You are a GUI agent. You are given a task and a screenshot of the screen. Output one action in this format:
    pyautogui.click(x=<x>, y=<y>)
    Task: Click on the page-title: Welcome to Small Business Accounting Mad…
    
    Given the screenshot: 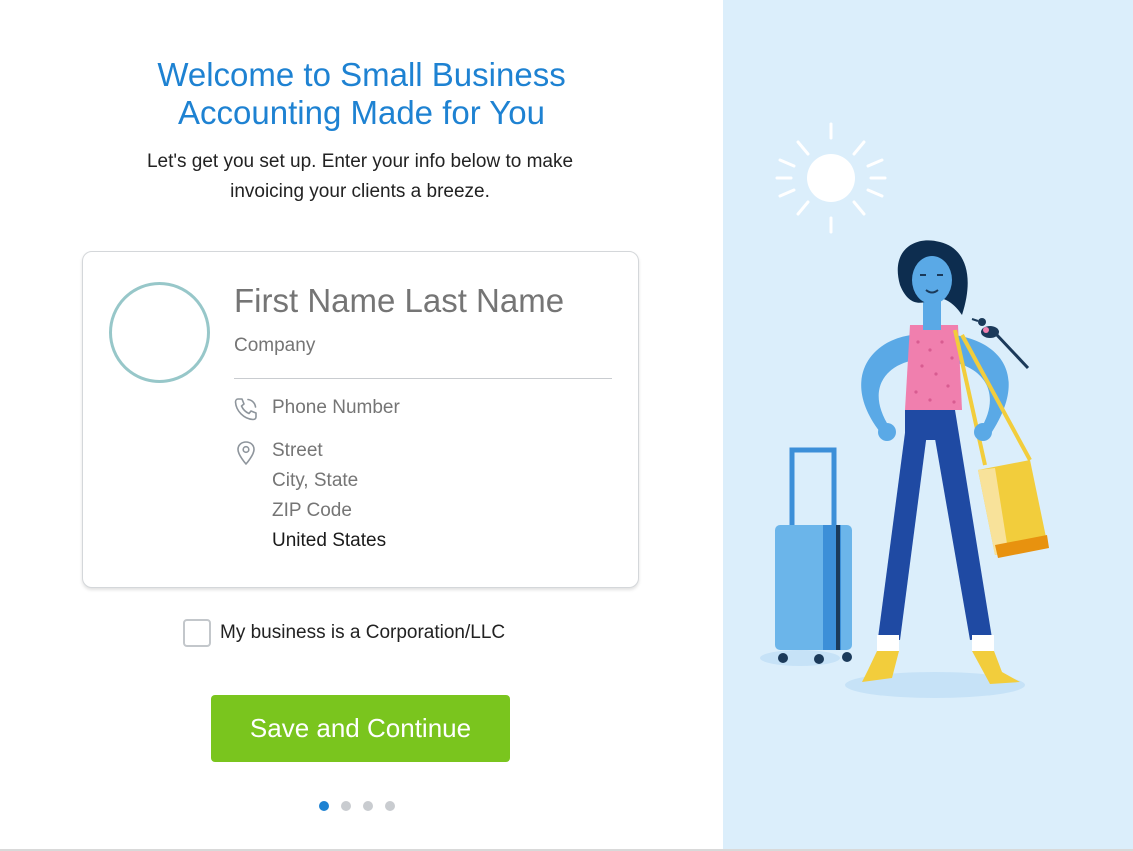 What is the action you would take?
    pyautogui.click(x=361, y=94)
    